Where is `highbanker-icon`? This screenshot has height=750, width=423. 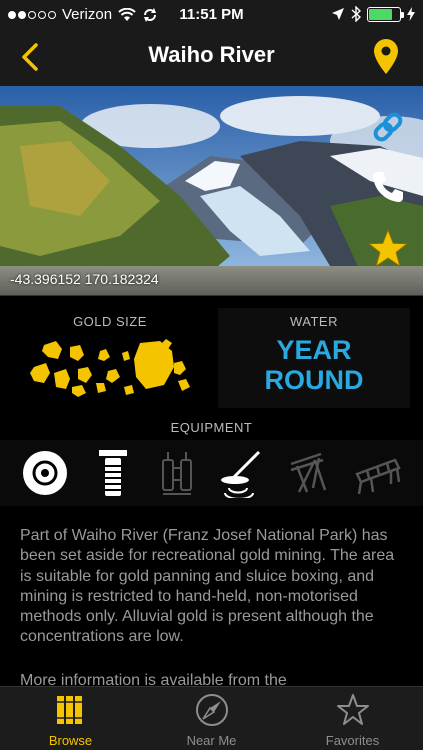 highbanker-icon is located at coordinates (308, 472).